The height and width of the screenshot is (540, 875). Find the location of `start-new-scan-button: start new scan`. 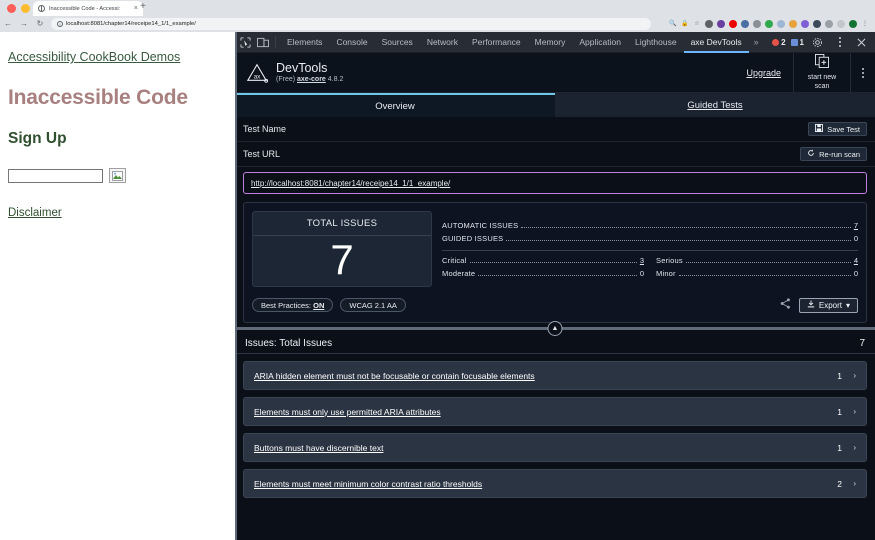

start-new-scan-button: start new scan is located at coordinates (822, 73).